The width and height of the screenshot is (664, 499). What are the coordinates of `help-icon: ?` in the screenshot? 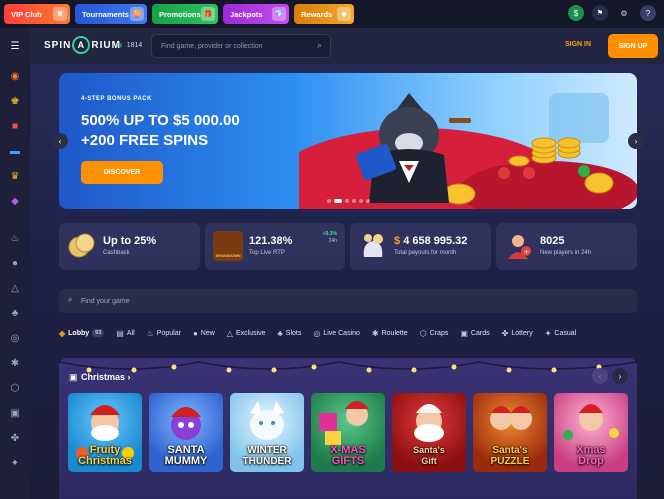 It's located at (648, 13).